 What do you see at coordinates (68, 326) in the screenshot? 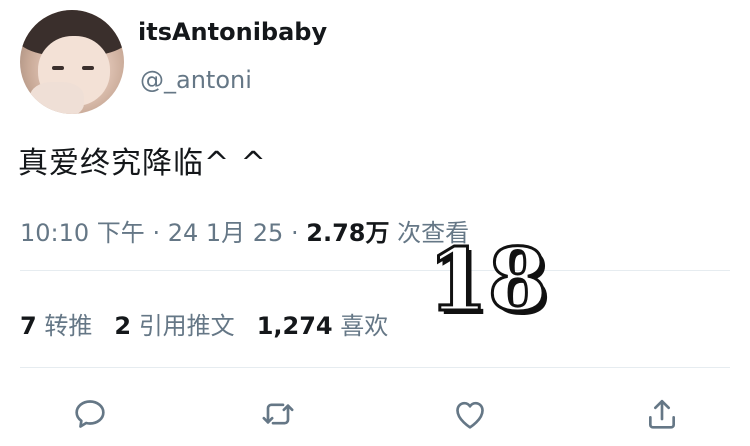
I see `retweets-label: 转推` at bounding box center [68, 326].